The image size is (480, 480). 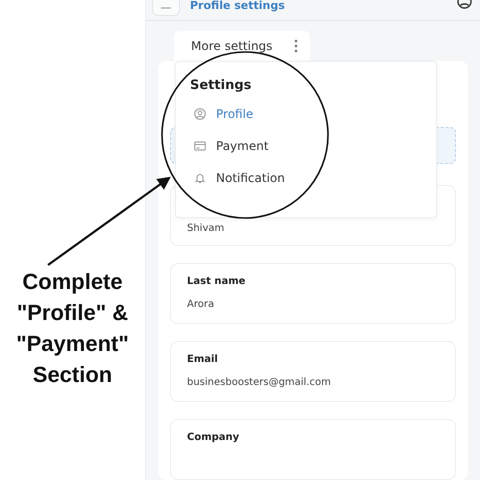 I want to click on bell-icon, so click(x=200, y=178).